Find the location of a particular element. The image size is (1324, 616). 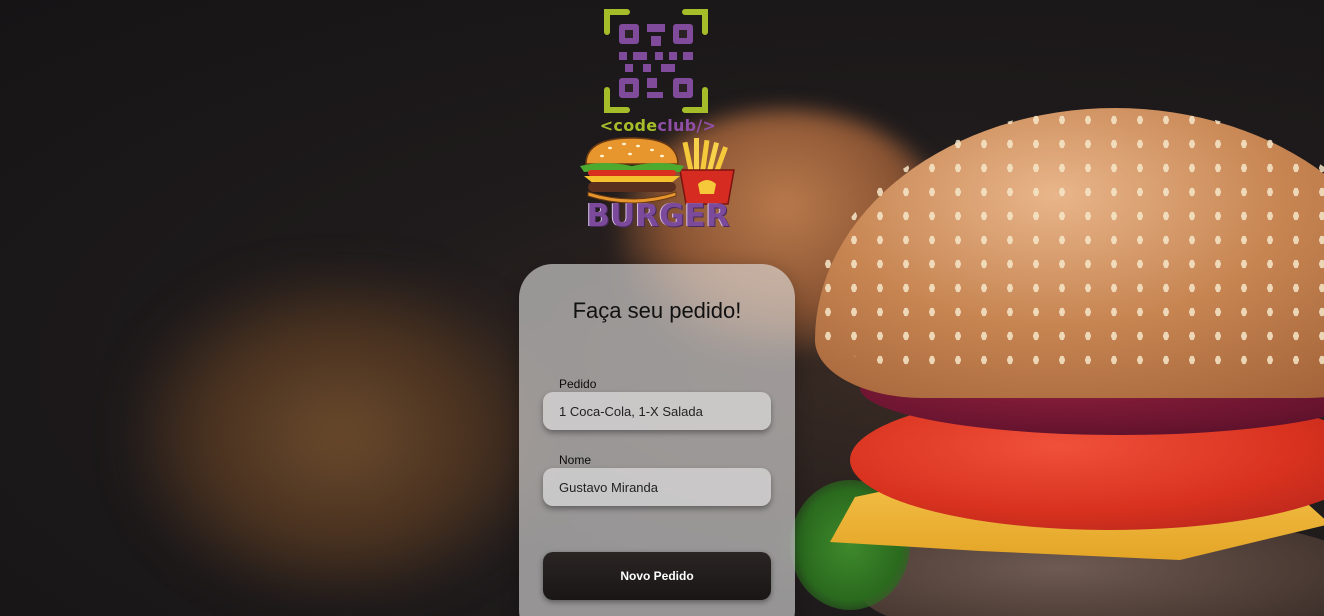

burger-and-fries-icon is located at coordinates (657, 171).